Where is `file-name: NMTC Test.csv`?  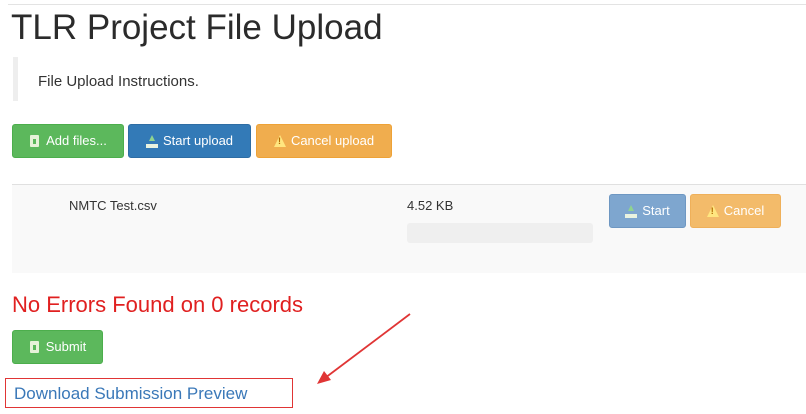
file-name: NMTC Test.csv is located at coordinates (113, 205).